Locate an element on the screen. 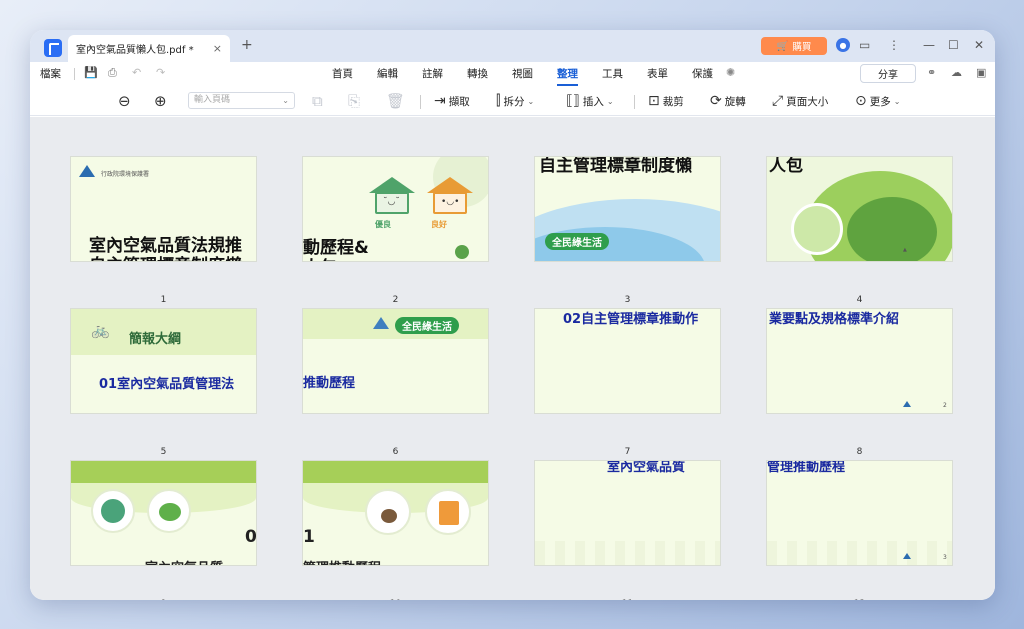 The width and height of the screenshot is (1024, 629). crop-button: ⊡ 裁剪 is located at coordinates (666, 101).